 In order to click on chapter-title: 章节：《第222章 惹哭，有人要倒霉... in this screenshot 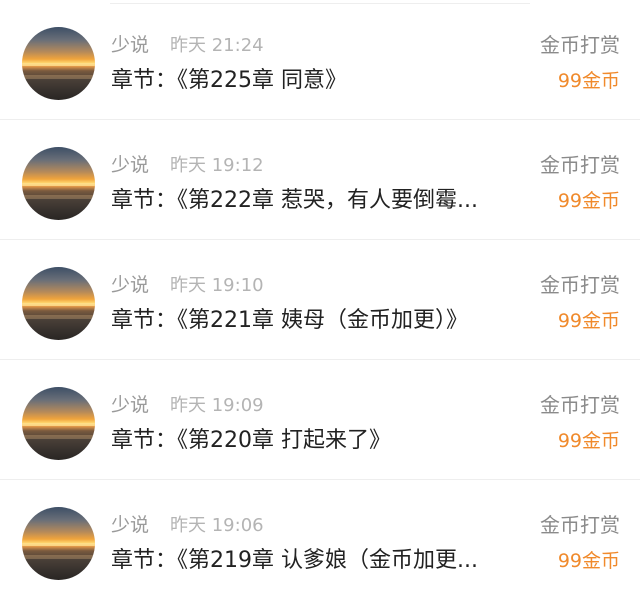, I will do `click(294, 200)`.